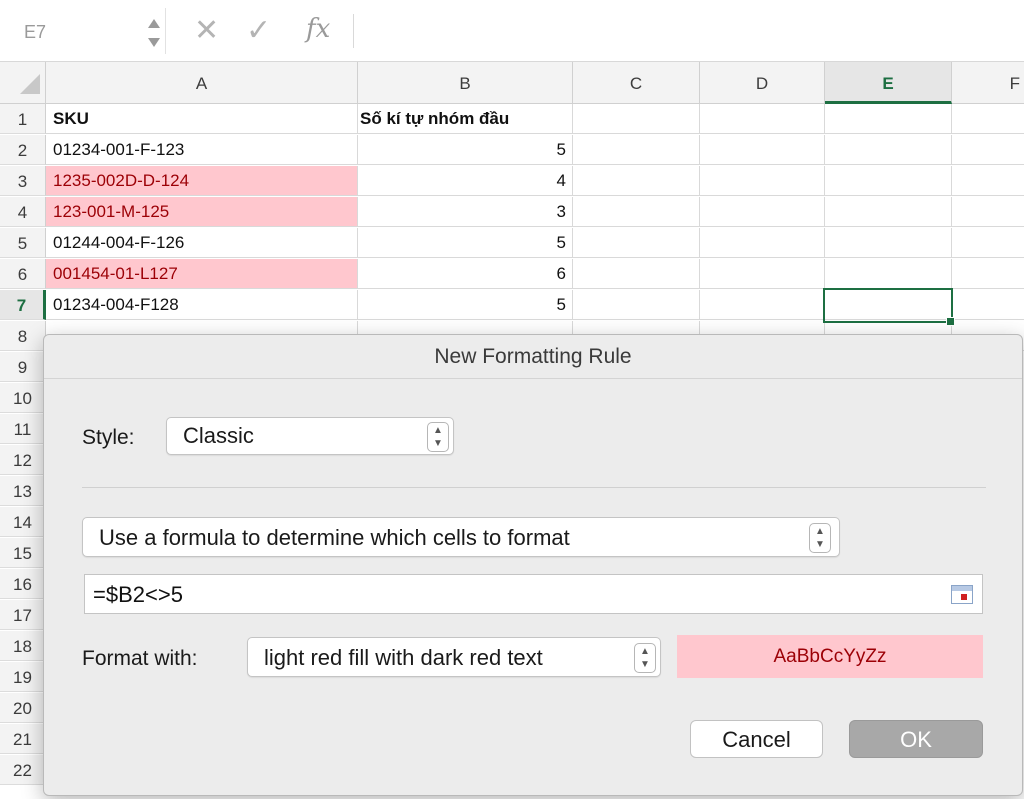 This screenshot has width=1024, height=799. What do you see at coordinates (154, 33) in the screenshot?
I see `stepper-icon` at bounding box center [154, 33].